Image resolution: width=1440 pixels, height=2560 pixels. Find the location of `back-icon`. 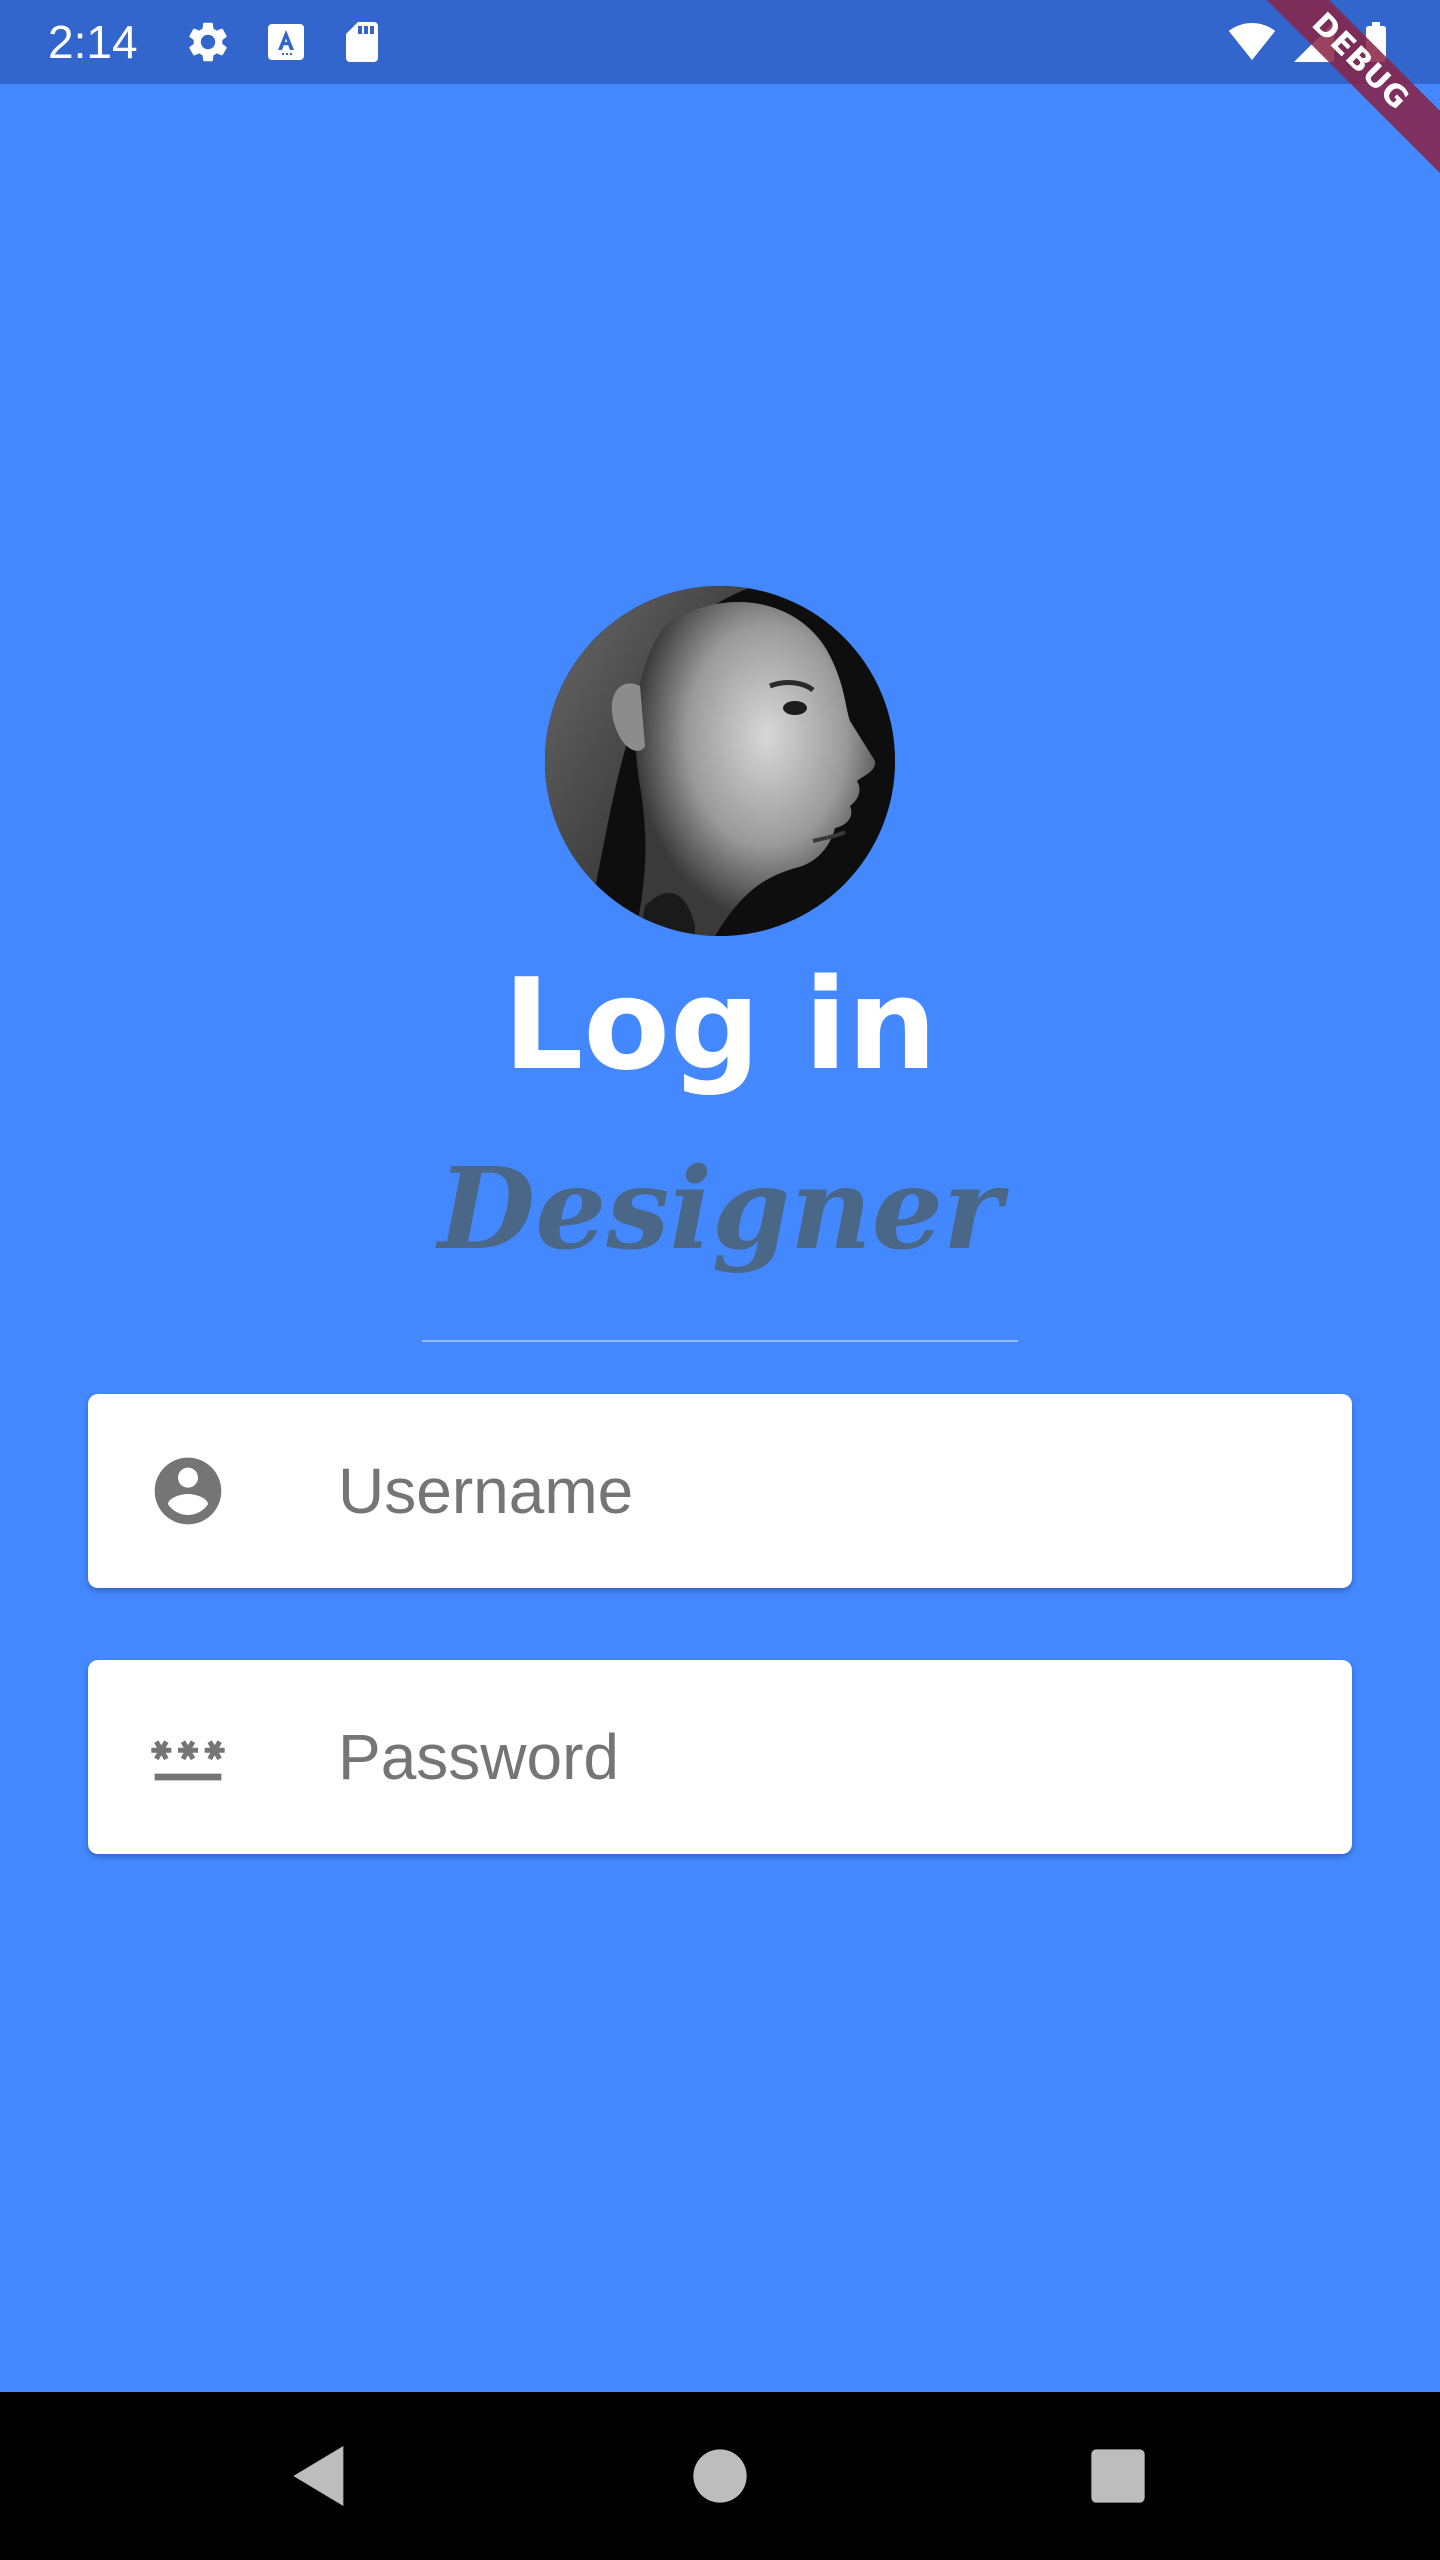

back-icon is located at coordinates (320, 2476).